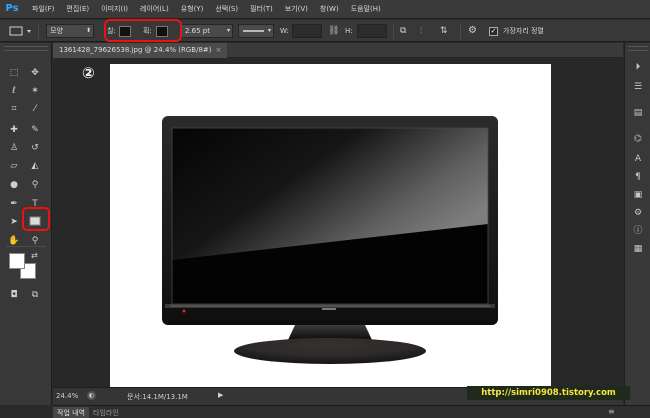  I want to click on menu-image: 이미지(I), so click(114, 9).